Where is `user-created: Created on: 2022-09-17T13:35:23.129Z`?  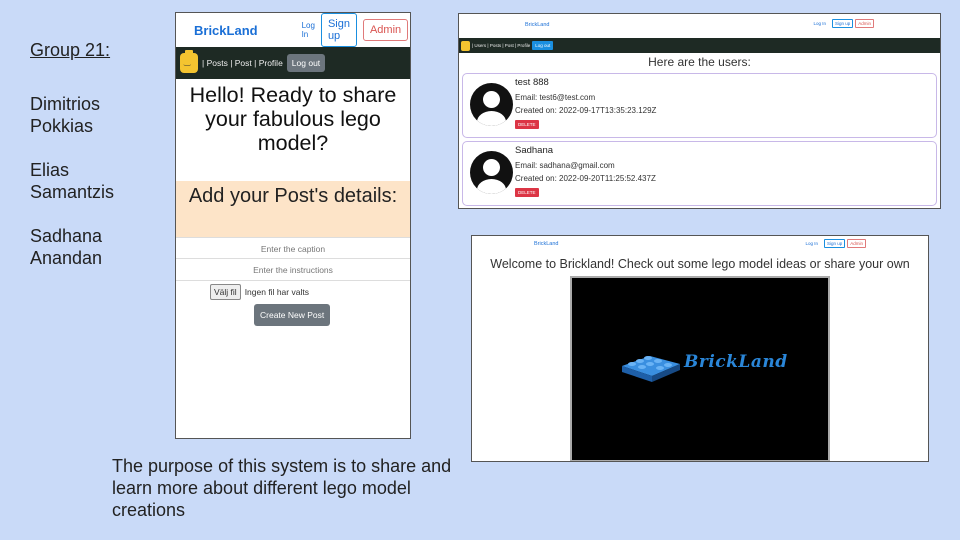
user-created: Created on: 2022-09-17T13:35:23.129Z is located at coordinates (586, 110).